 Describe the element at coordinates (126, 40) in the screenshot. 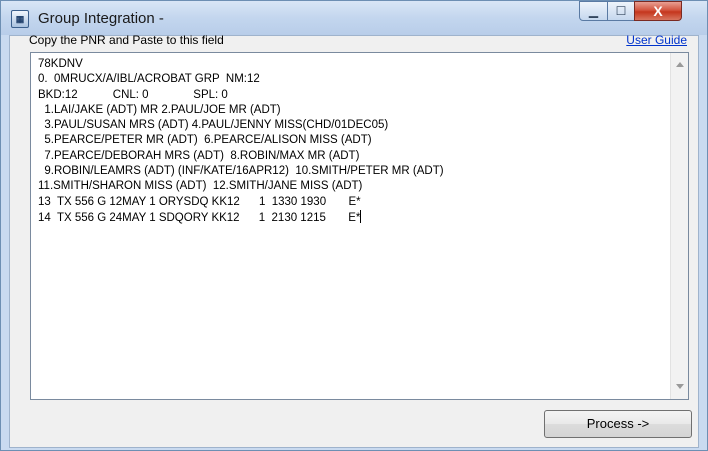

I see `instructions-label: Copy the PNR and Paste to this field` at that location.